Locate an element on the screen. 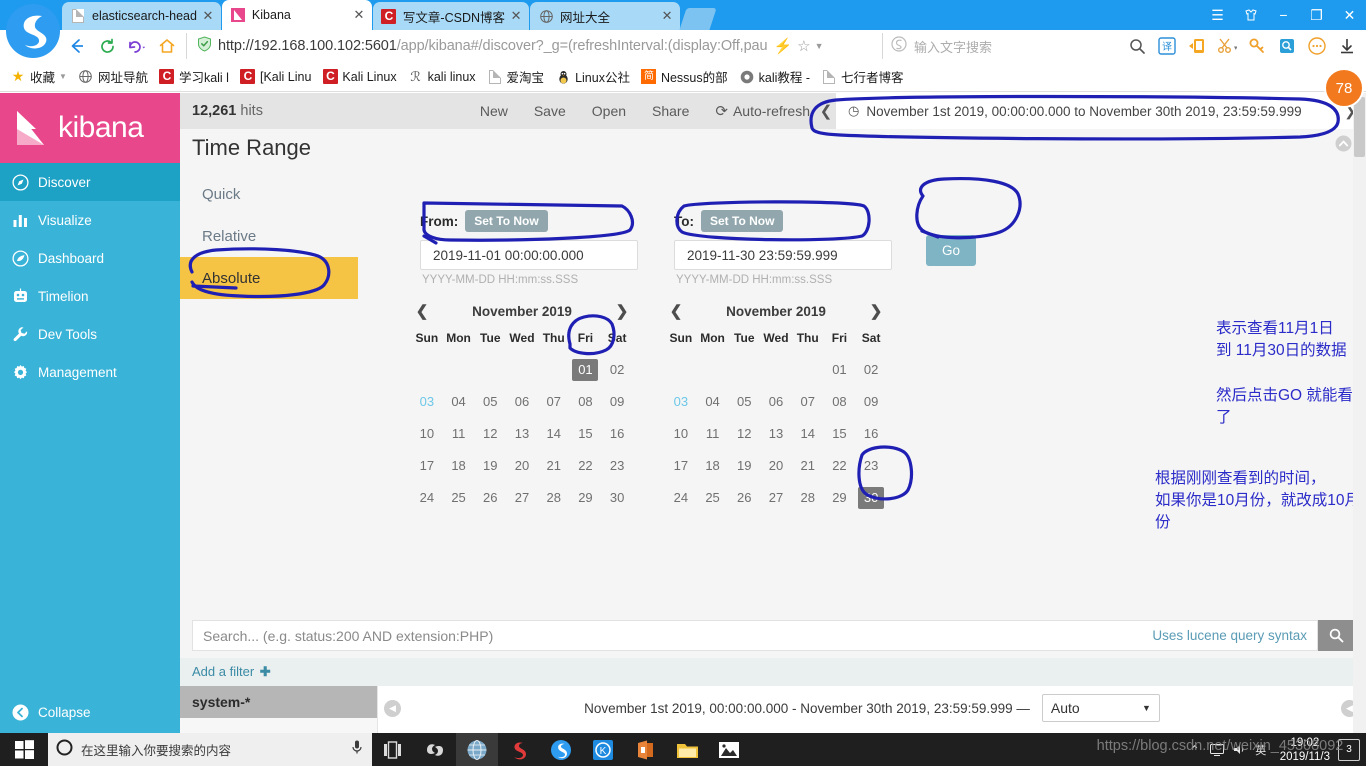 The image size is (1366, 766). search-submit-button is located at coordinates (1336, 635).